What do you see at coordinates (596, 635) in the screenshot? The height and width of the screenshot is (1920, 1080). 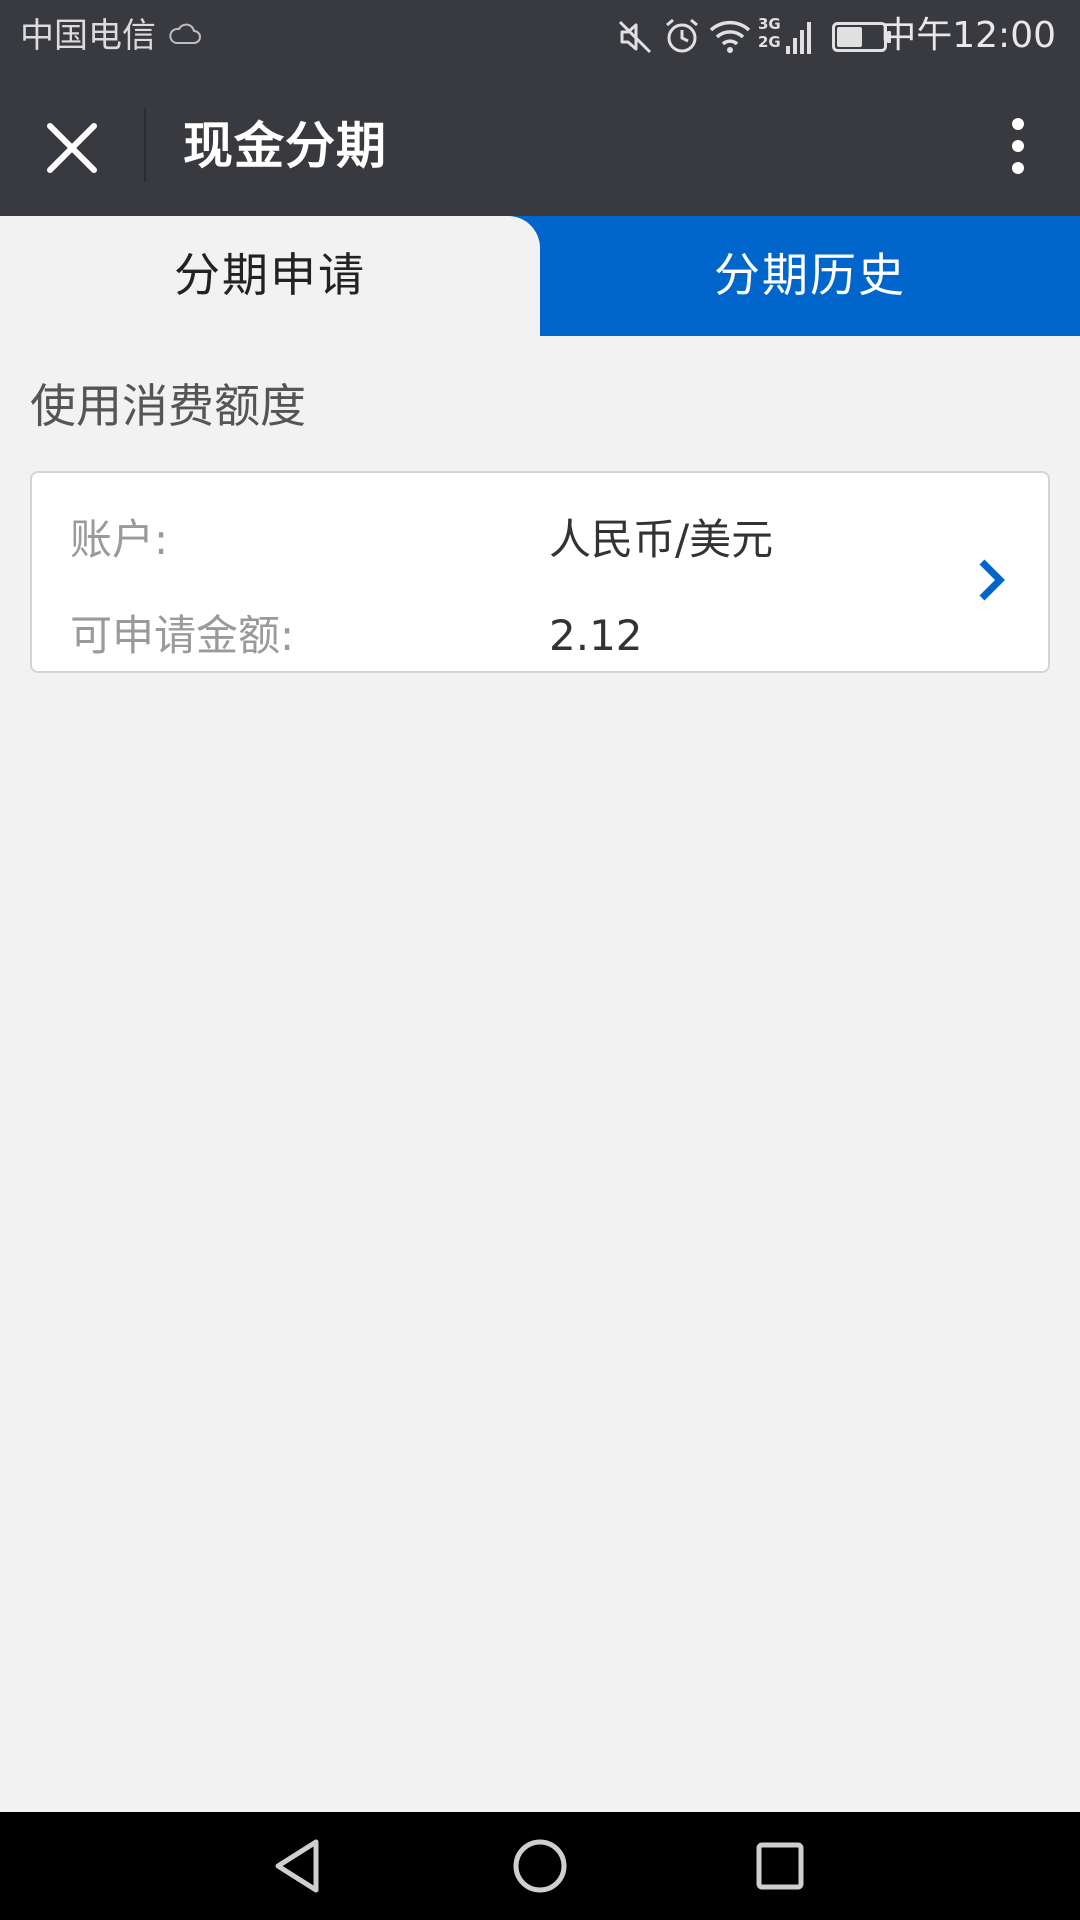 I see `available-amount-value: 2.12` at bounding box center [596, 635].